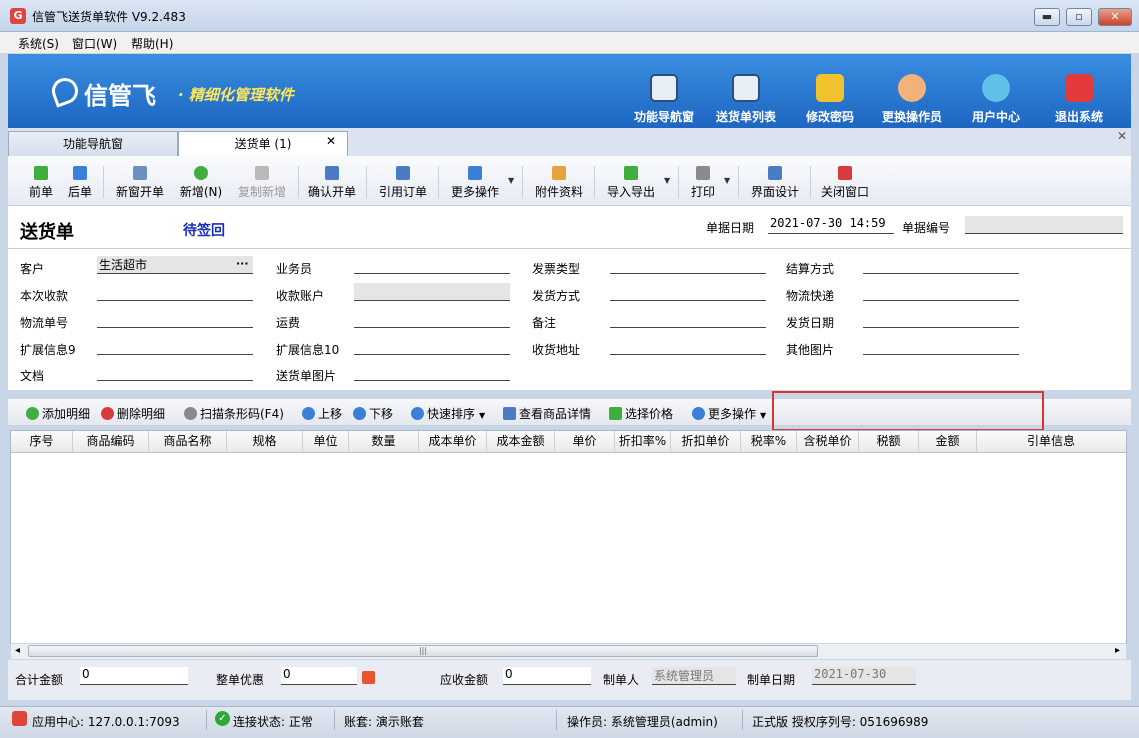  I want to click on ship-date-field, so click(941, 319).